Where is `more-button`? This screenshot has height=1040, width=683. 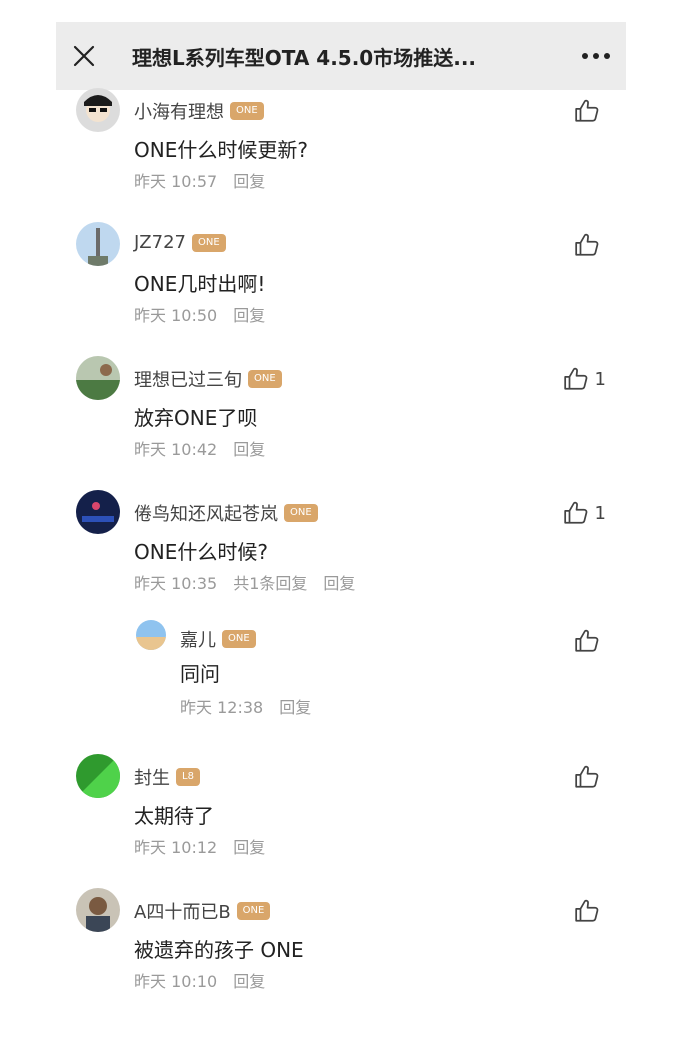 more-button is located at coordinates (596, 56).